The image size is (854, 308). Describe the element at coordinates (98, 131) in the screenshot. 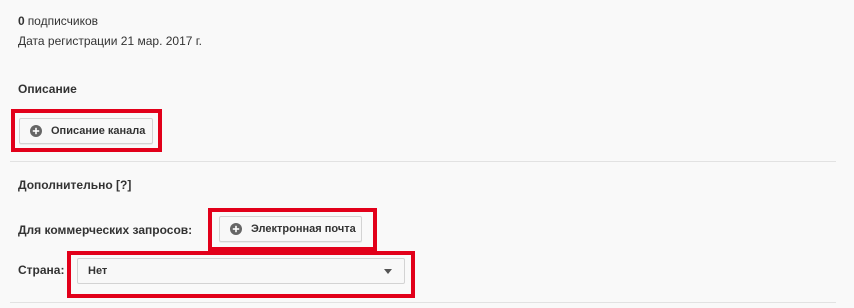

I see `add-channel-description-label: Описание канала` at that location.